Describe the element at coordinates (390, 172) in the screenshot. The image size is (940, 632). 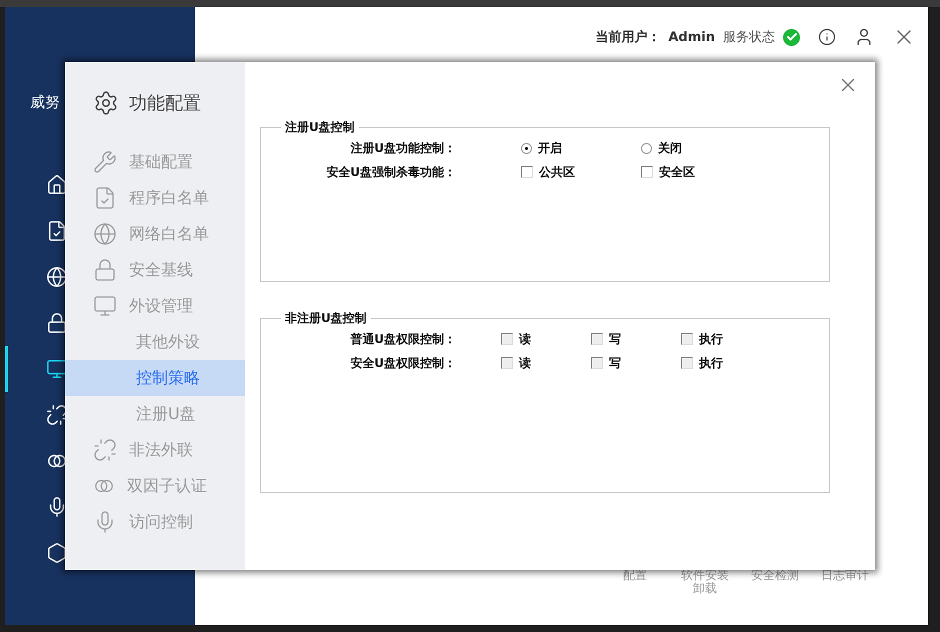
I see `setting-label: 安全U盘强制杀毒功能：` at that location.